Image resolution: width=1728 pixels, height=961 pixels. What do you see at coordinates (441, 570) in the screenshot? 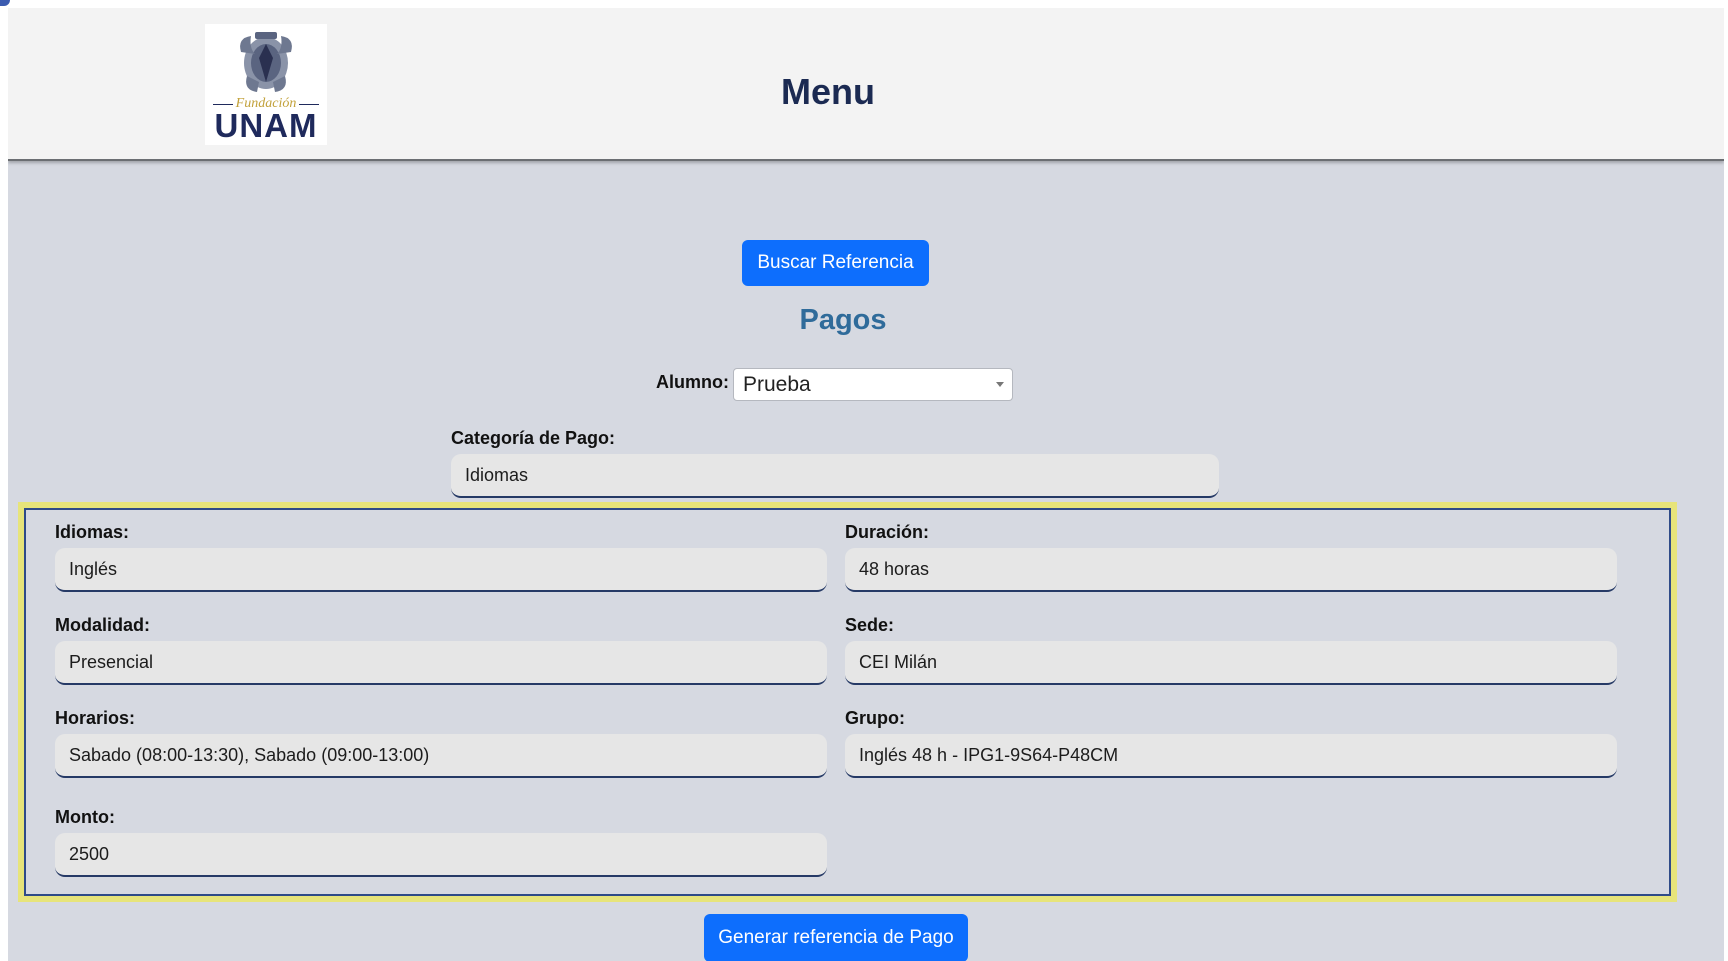
I see `language-field: Inglés` at bounding box center [441, 570].